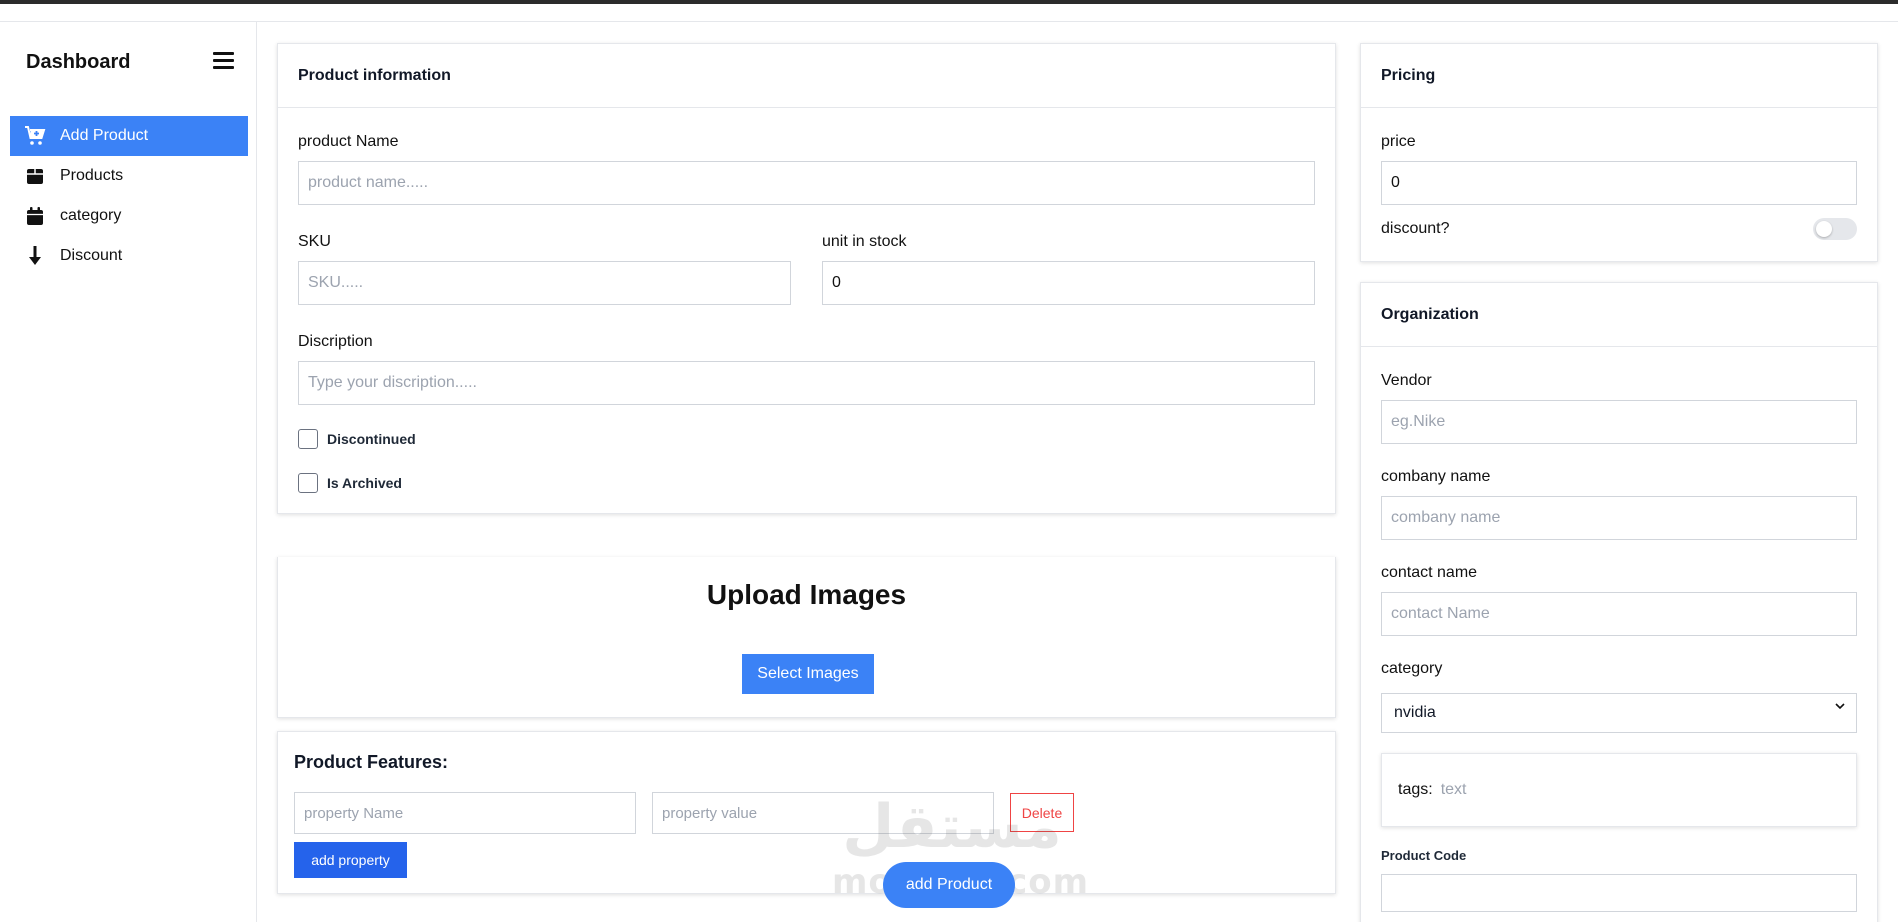 The height and width of the screenshot is (922, 1898). What do you see at coordinates (1415, 789) in the screenshot?
I see `tags-label: tags:` at bounding box center [1415, 789].